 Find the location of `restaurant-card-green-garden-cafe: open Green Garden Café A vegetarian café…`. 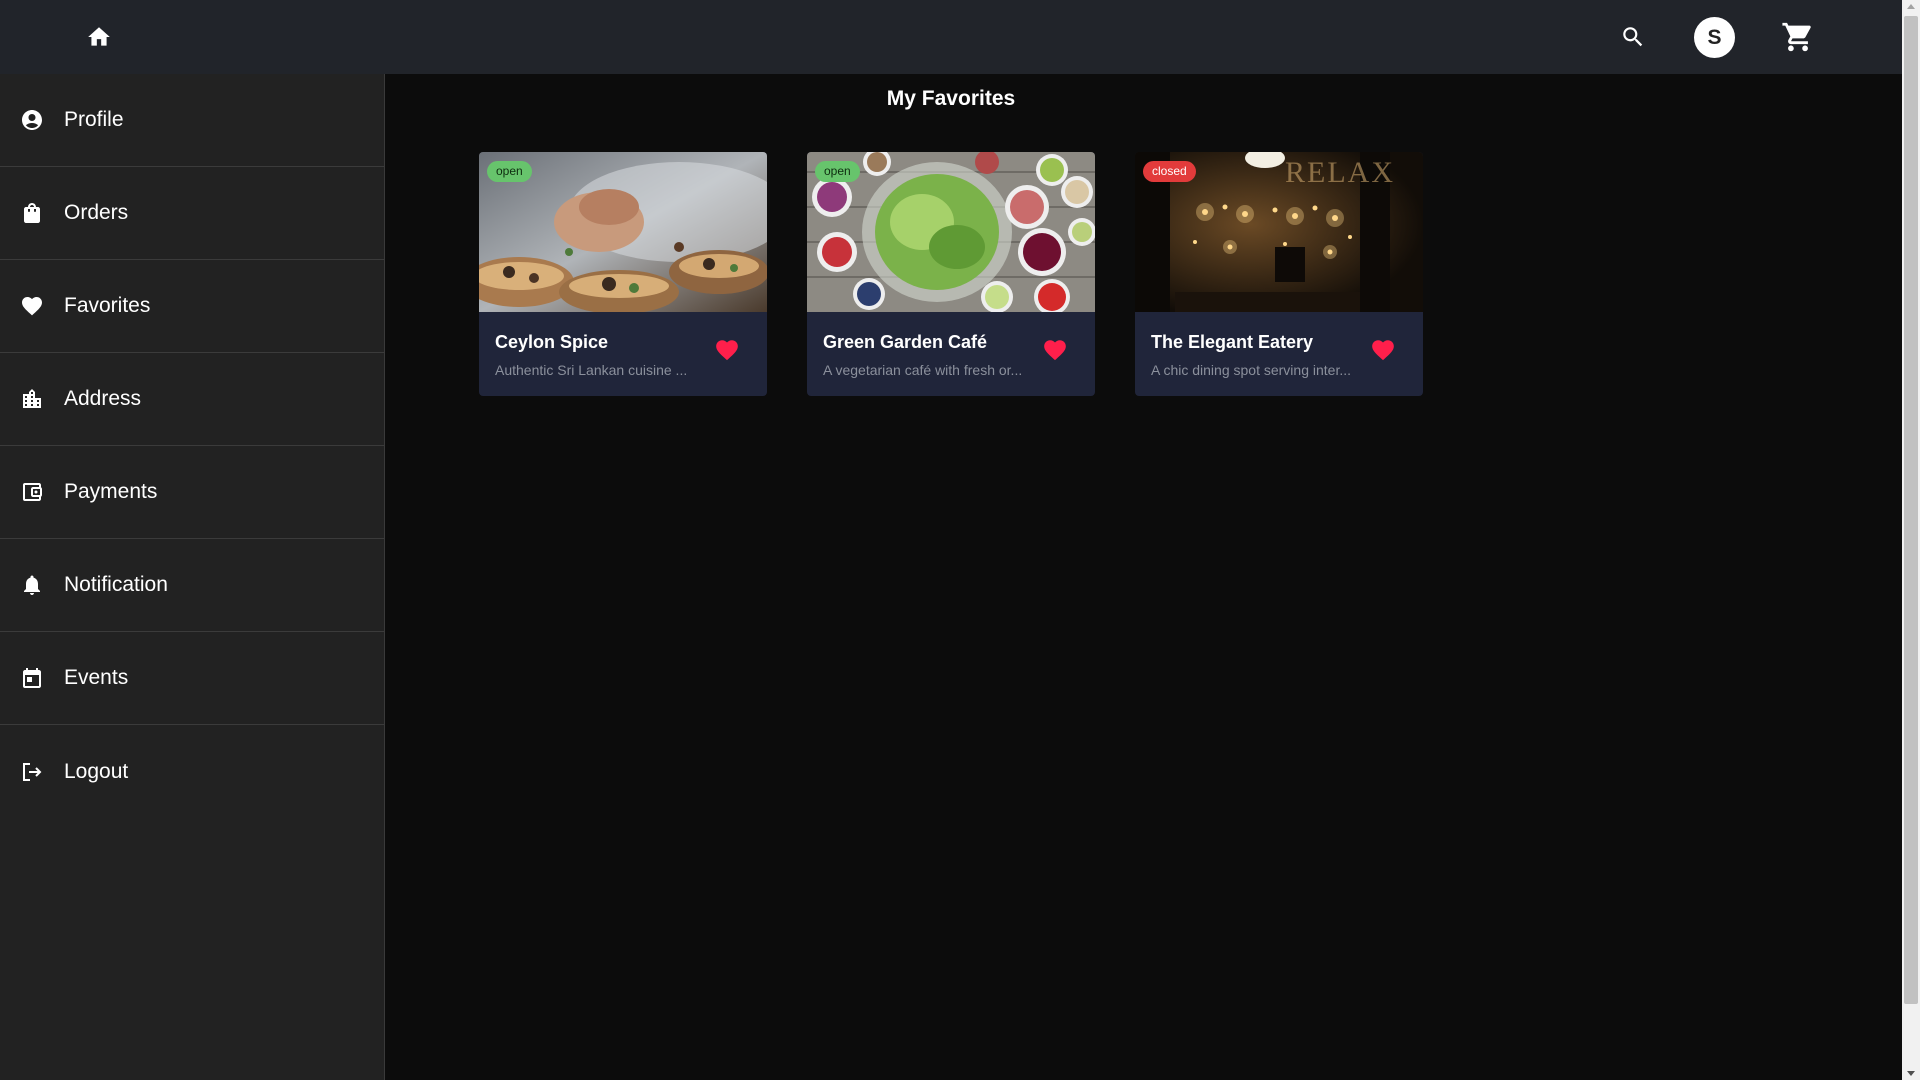

restaurant-card-green-garden-cafe: open Green Garden Café A vegetarian café… is located at coordinates (951, 274).